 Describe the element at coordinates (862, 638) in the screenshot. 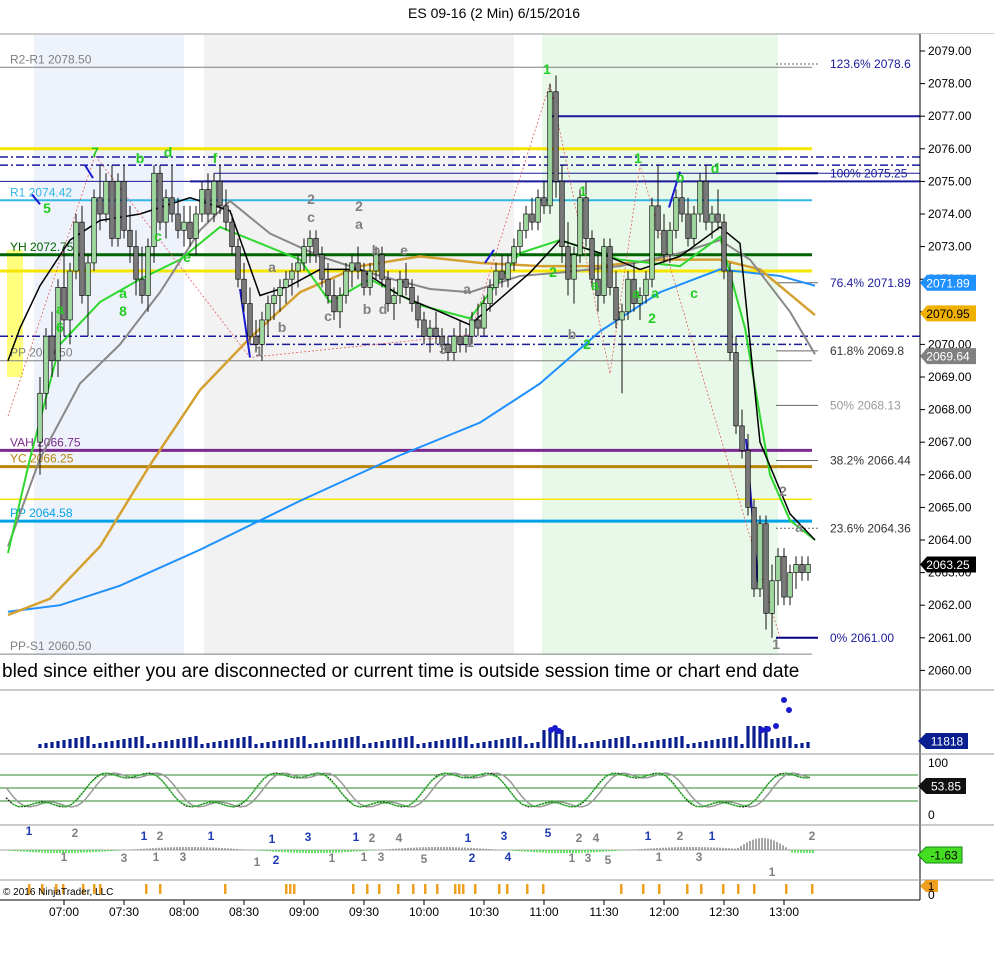

I see `fib-label: 0% 2061.00` at that location.